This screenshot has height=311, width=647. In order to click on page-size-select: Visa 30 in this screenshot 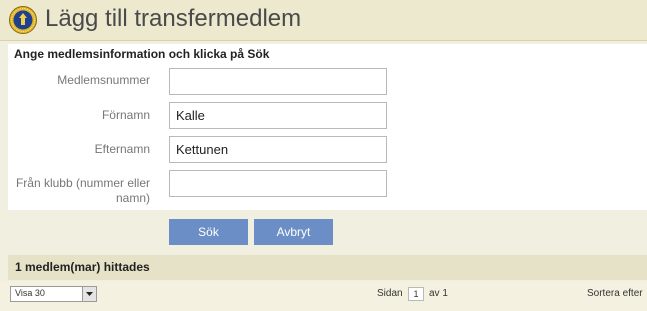, I will do `click(53, 294)`.